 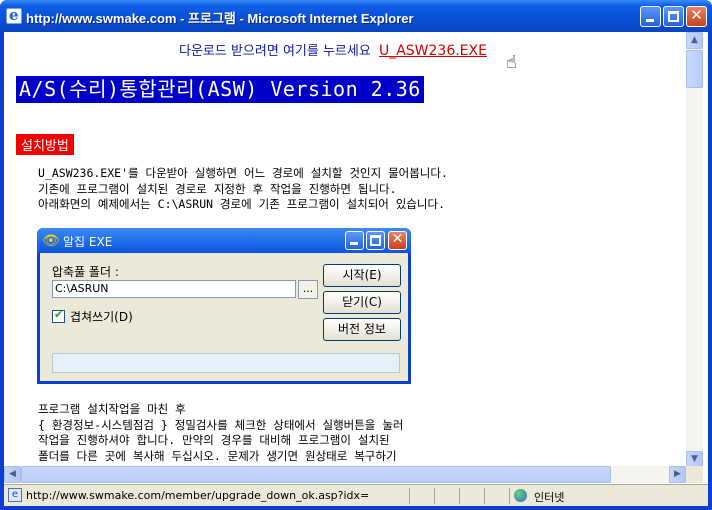 I want to click on horizontal-scrollbar: ◀ ▶, so click(x=345, y=474).